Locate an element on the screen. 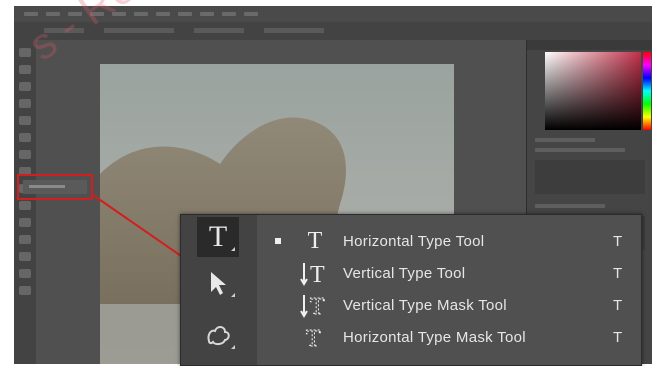 The width and height of the screenshot is (652, 366). zoomed-tools-panel: T is located at coordinates (219, 290).